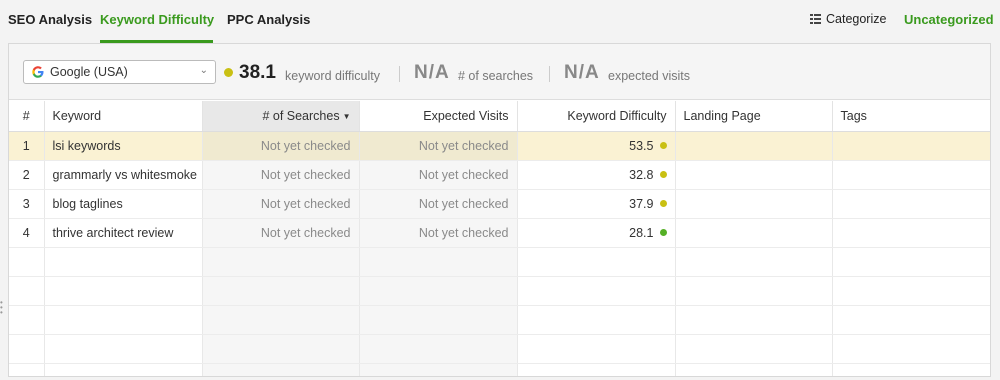  I want to click on difficulty-score: 53.5, so click(641, 145).